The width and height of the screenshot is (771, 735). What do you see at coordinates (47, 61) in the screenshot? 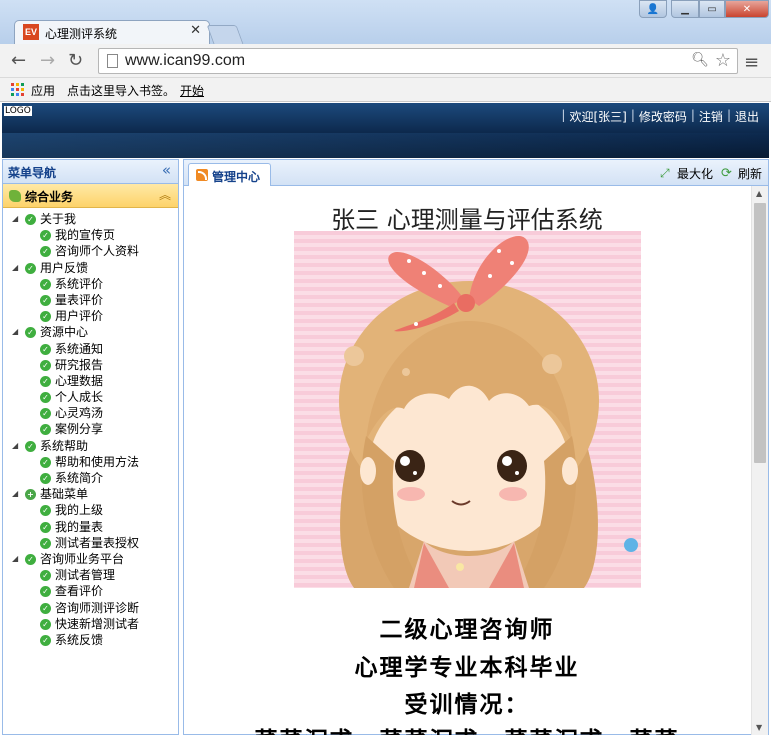
I see `forward-arrow-icon: →` at bounding box center [47, 61].